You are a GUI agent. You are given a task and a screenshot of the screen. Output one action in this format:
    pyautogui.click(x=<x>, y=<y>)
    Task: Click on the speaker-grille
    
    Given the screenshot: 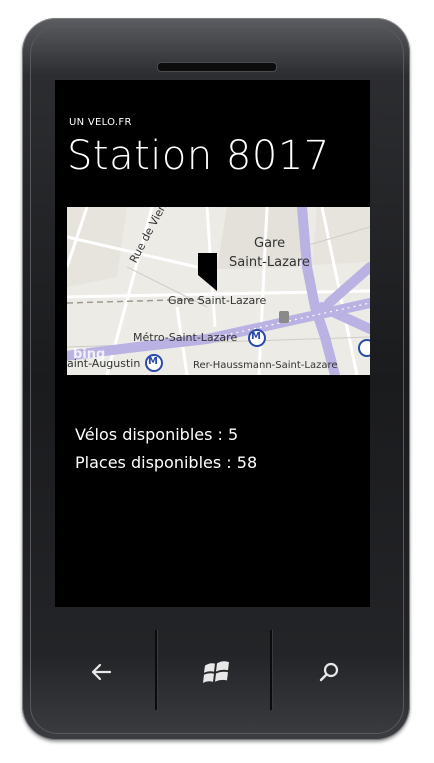 What is the action you would take?
    pyautogui.click(x=217, y=67)
    